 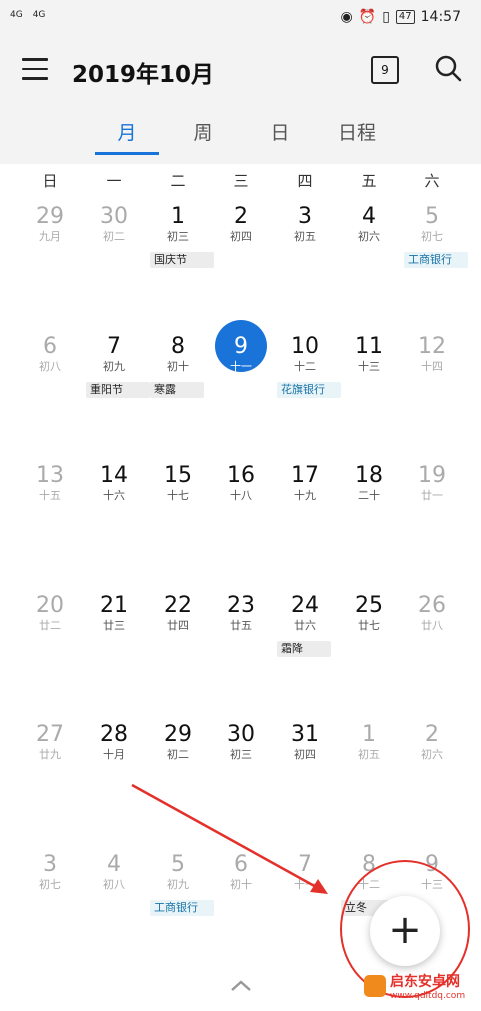 I want to click on watermark-logo-icon, so click(x=375, y=986).